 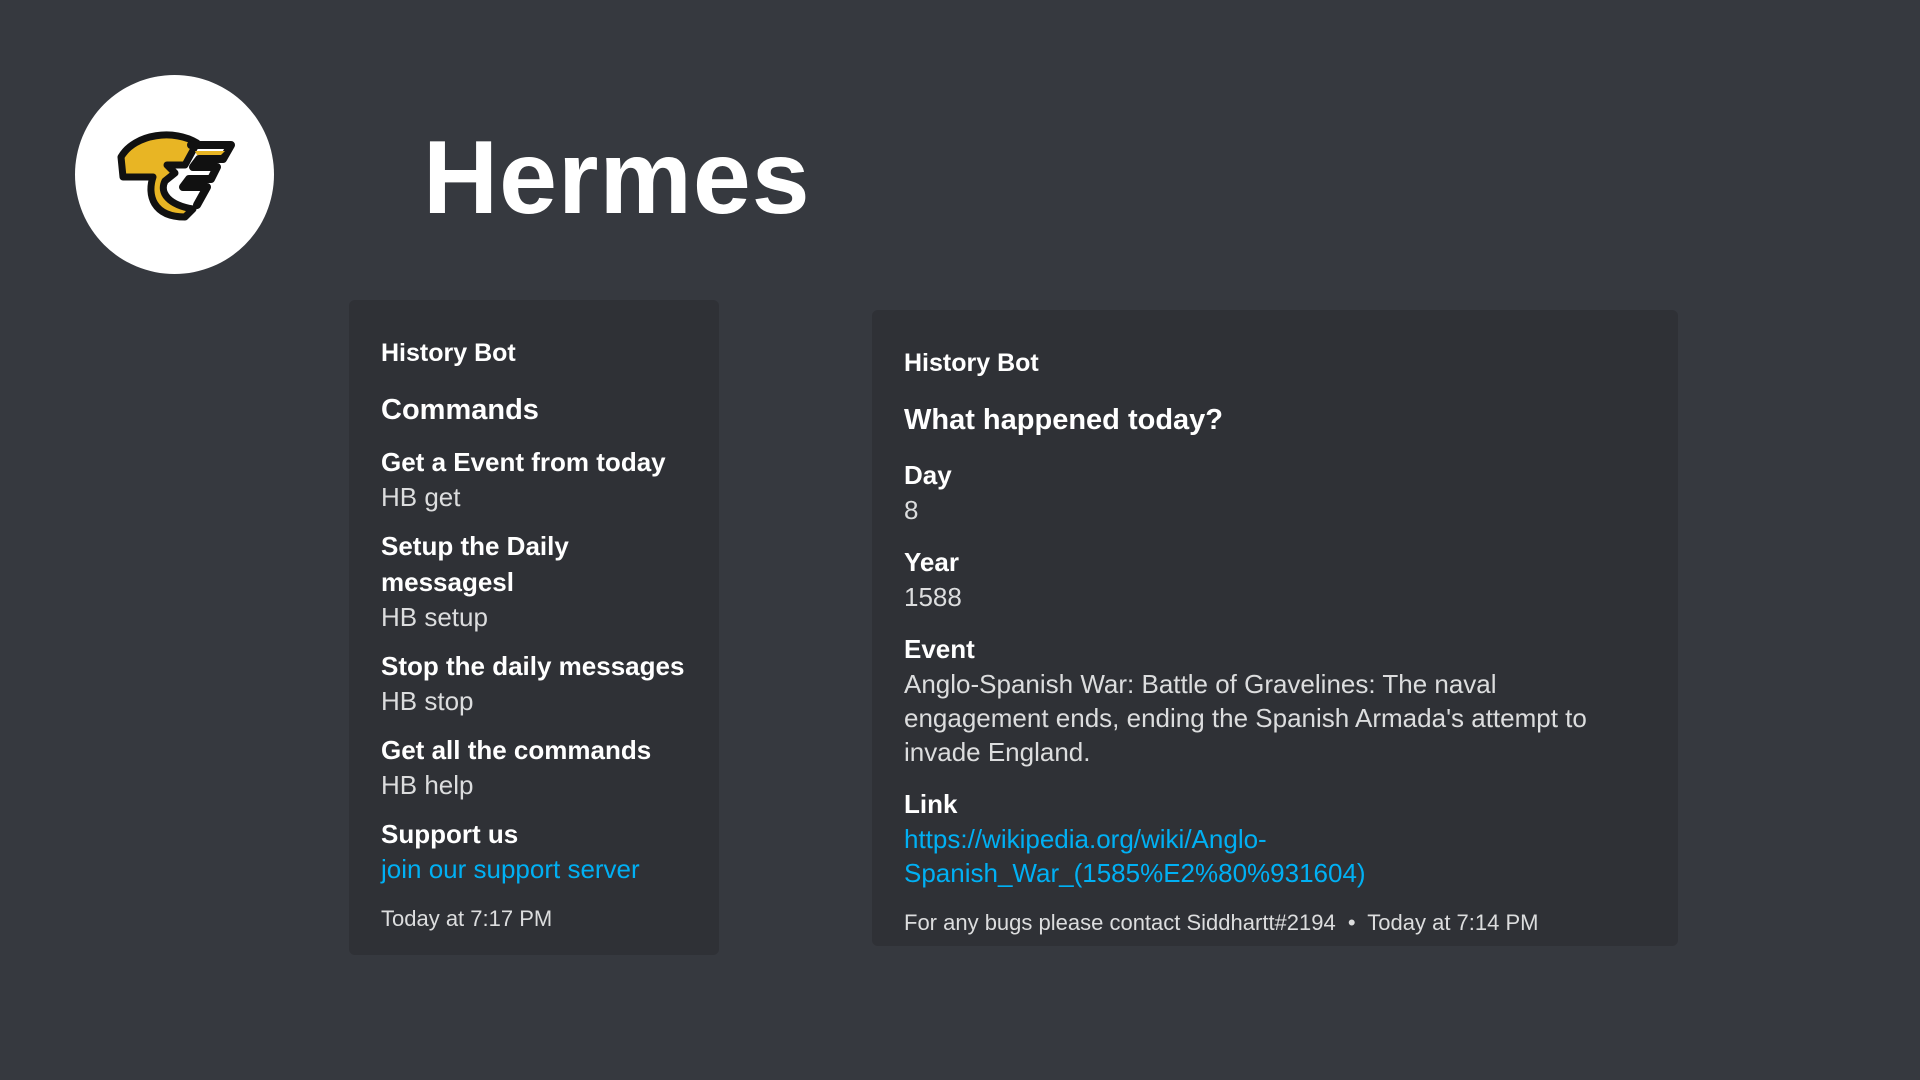 I want to click on field-value: HB help, so click(x=427, y=785).